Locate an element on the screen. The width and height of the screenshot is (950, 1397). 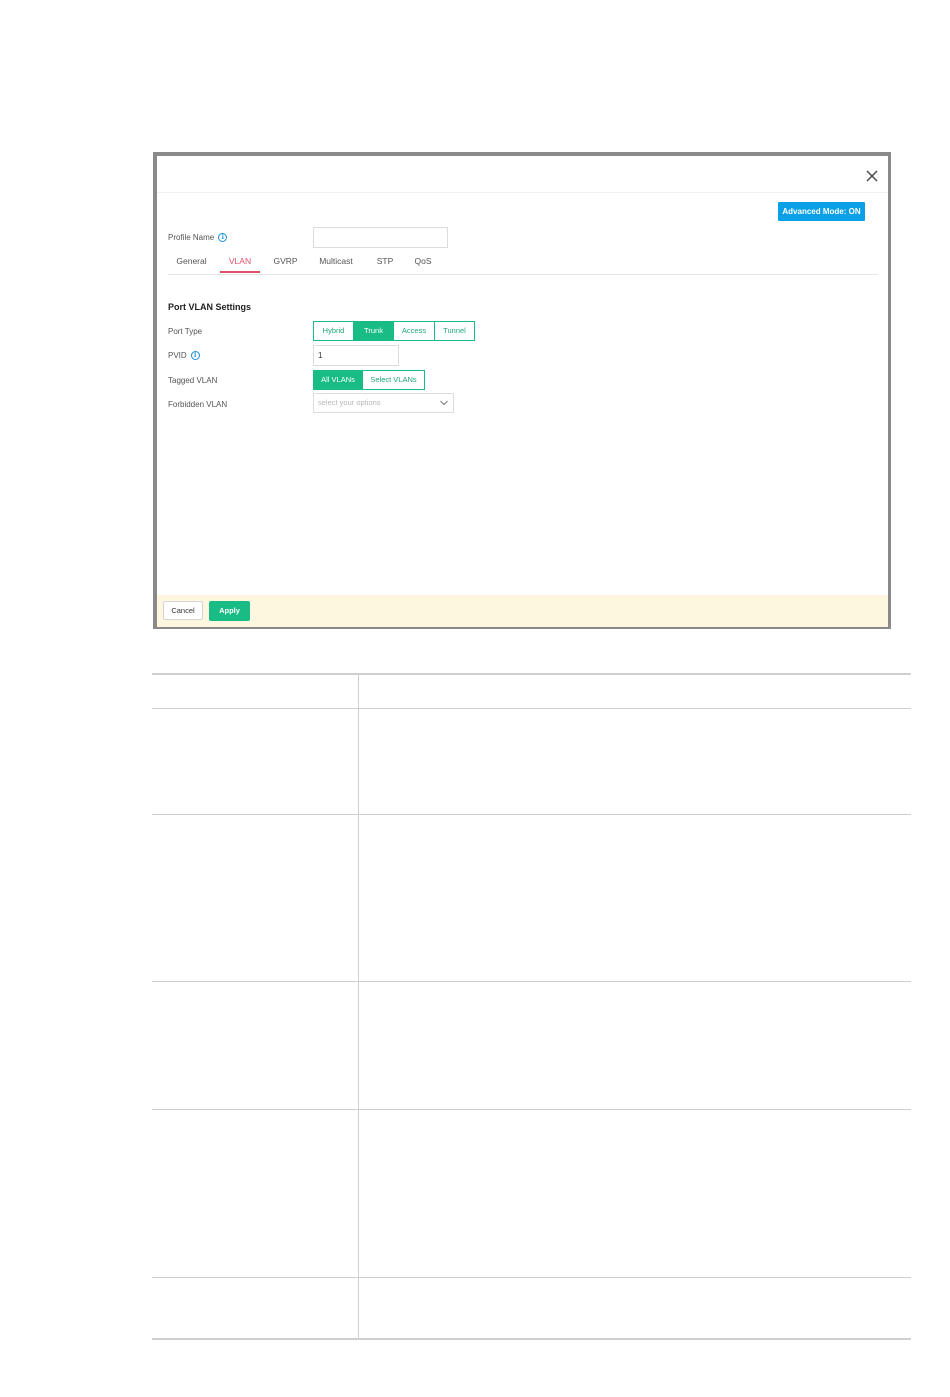
port-type-tunnel: Tunnel is located at coordinates (454, 331).